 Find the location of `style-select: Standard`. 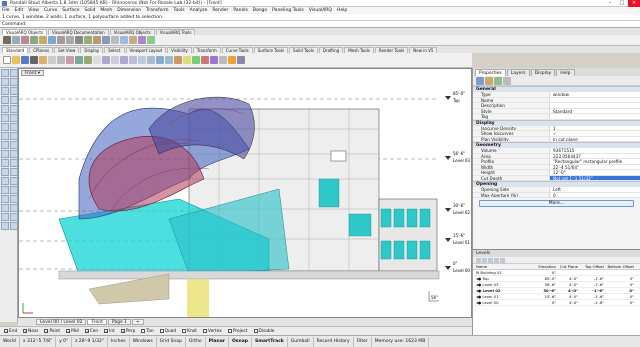

style-select: Standard is located at coordinates (594, 110).